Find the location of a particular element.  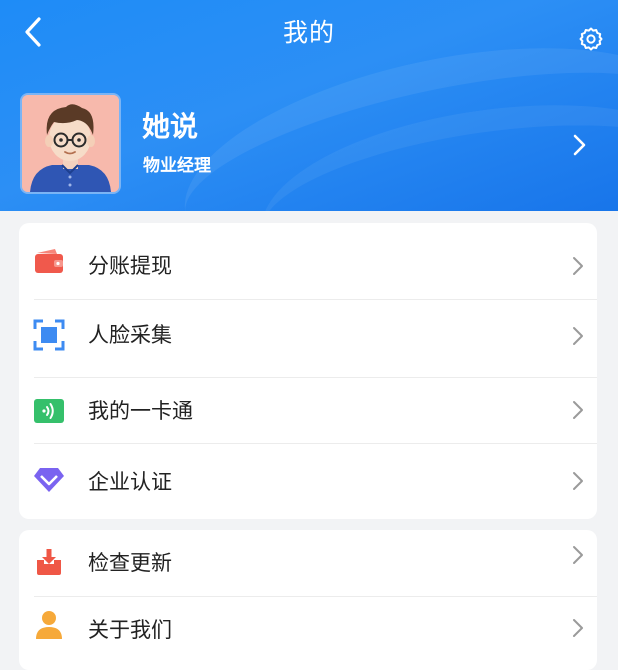

person-icon is located at coordinates (49, 625).